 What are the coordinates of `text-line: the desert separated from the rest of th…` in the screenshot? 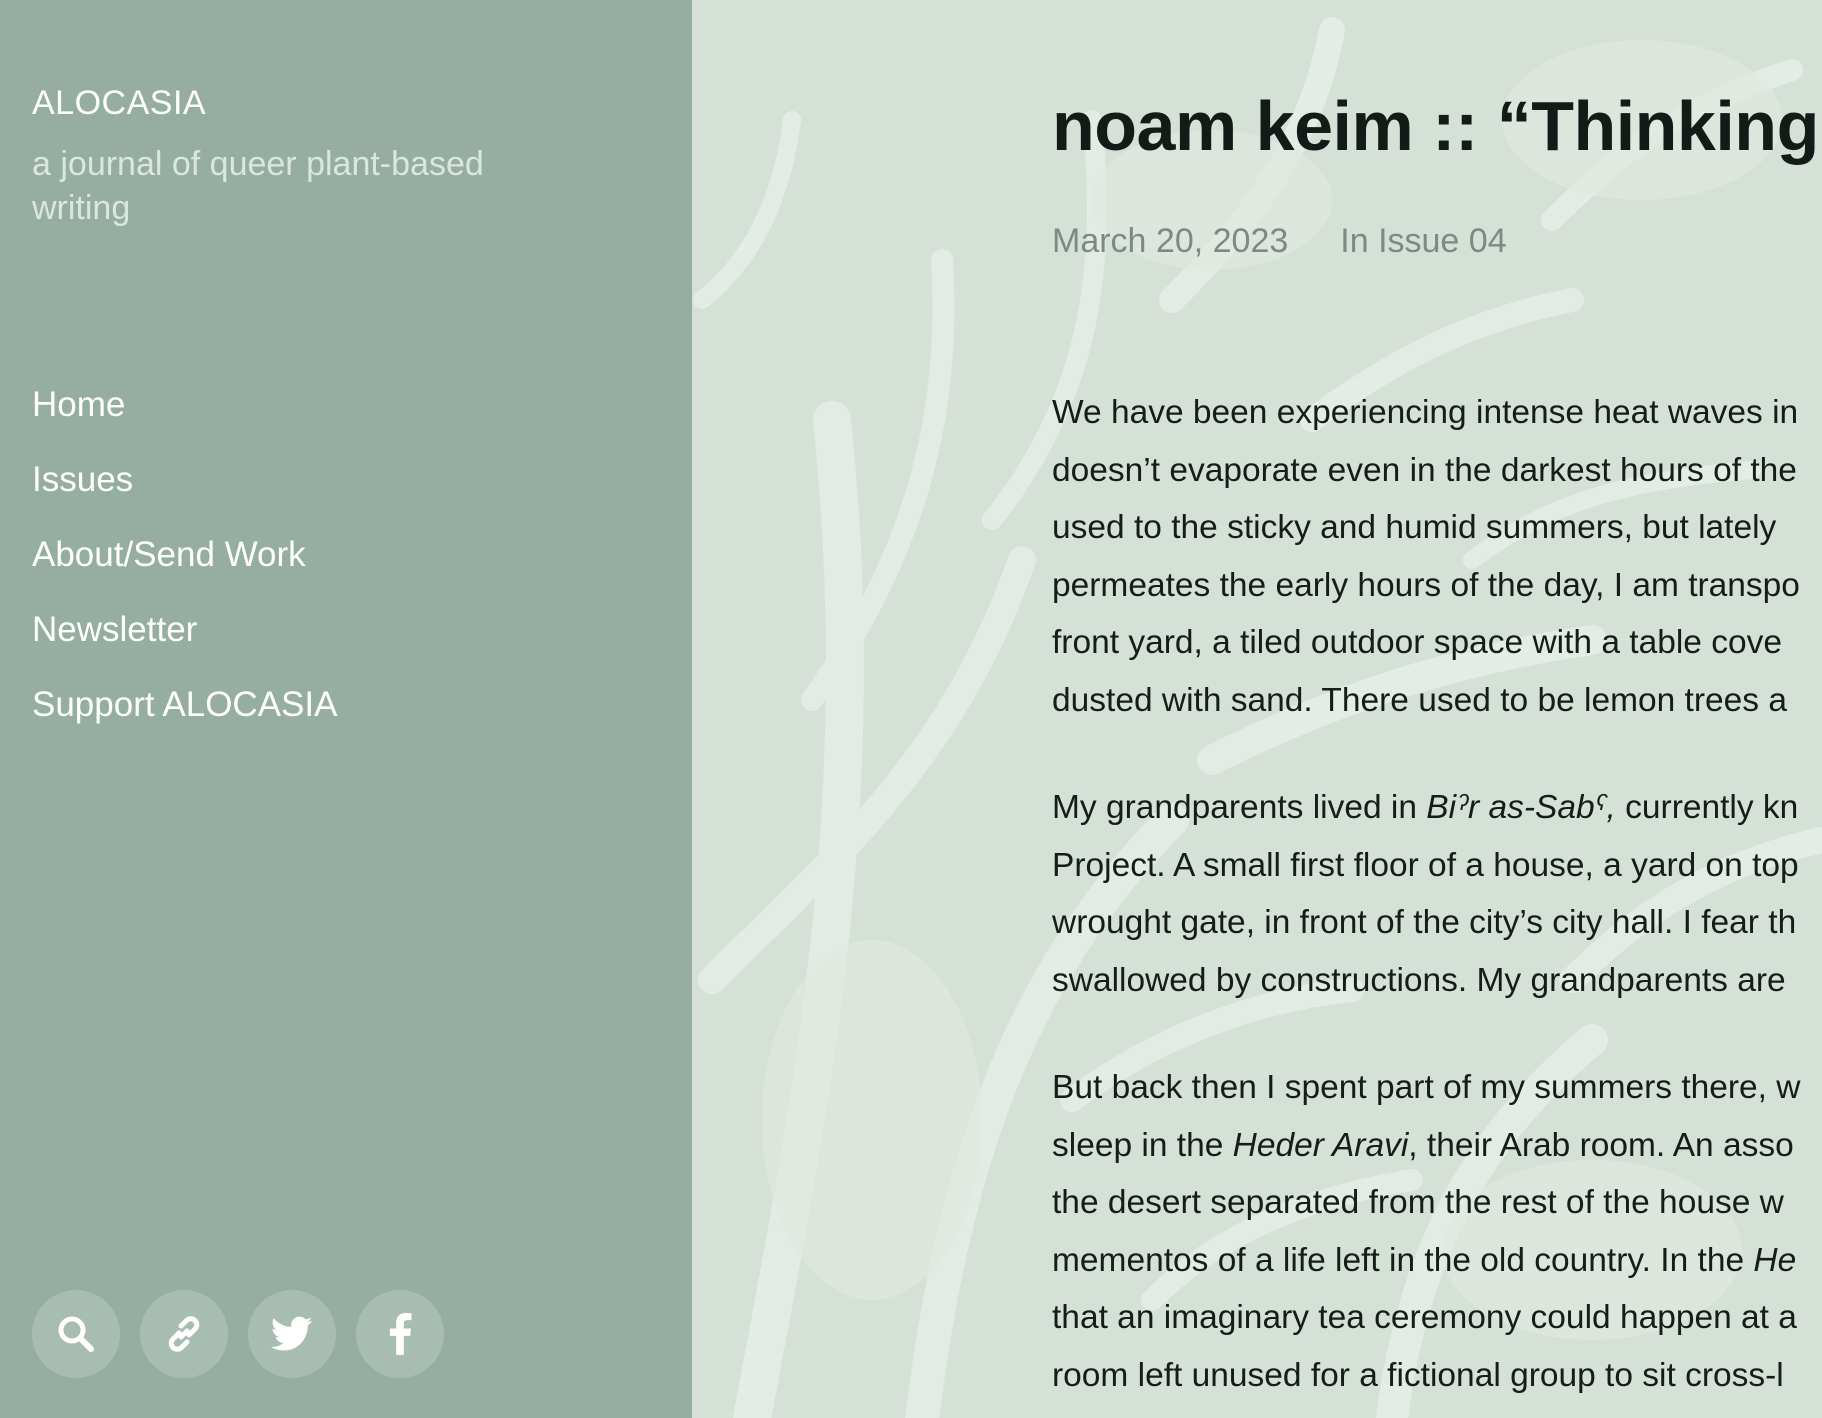 It's located at (1418, 1202).